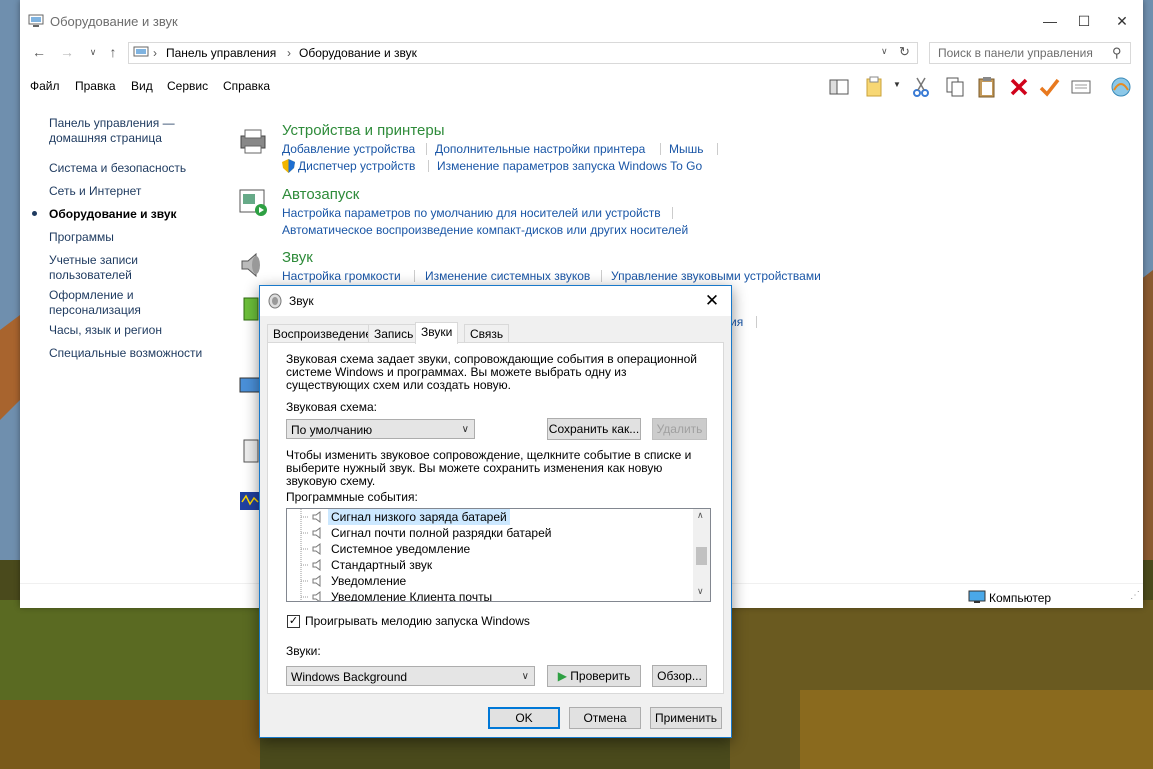 The height and width of the screenshot is (769, 1153). I want to click on shell-icon, so click(1121, 87).